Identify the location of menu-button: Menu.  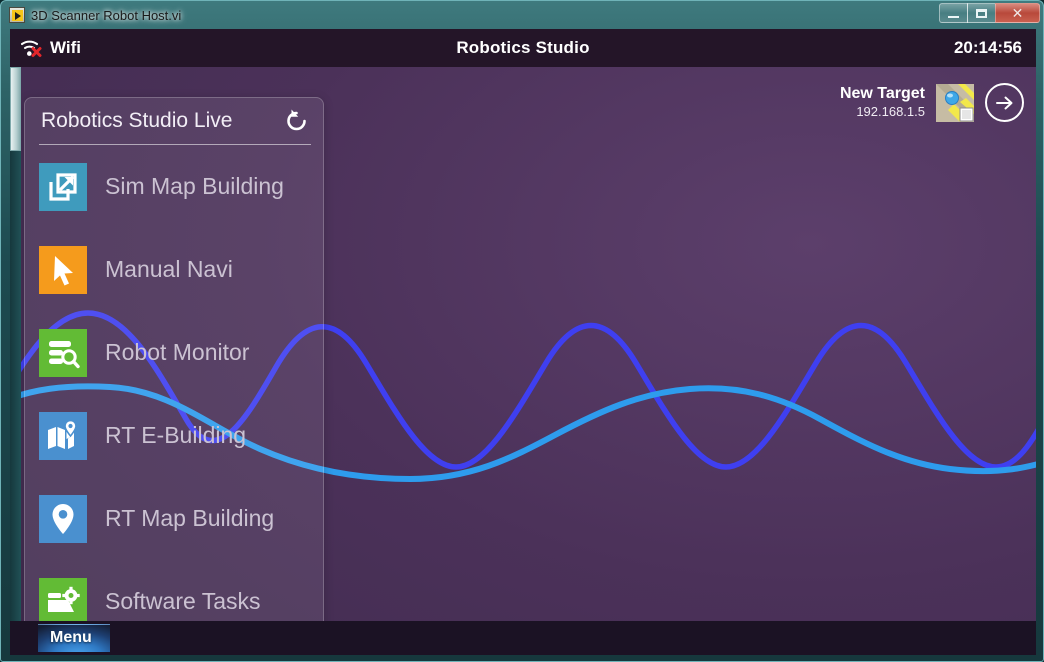
(74, 638).